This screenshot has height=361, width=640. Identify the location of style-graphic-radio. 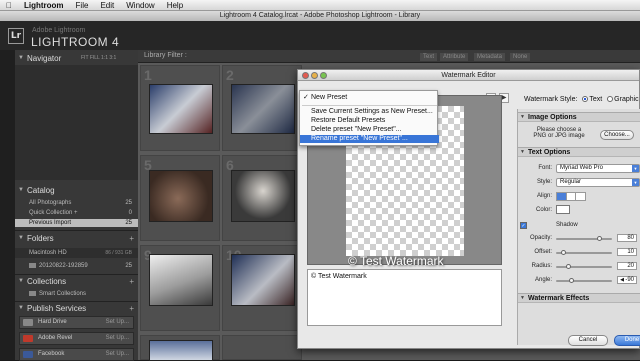
(610, 99).